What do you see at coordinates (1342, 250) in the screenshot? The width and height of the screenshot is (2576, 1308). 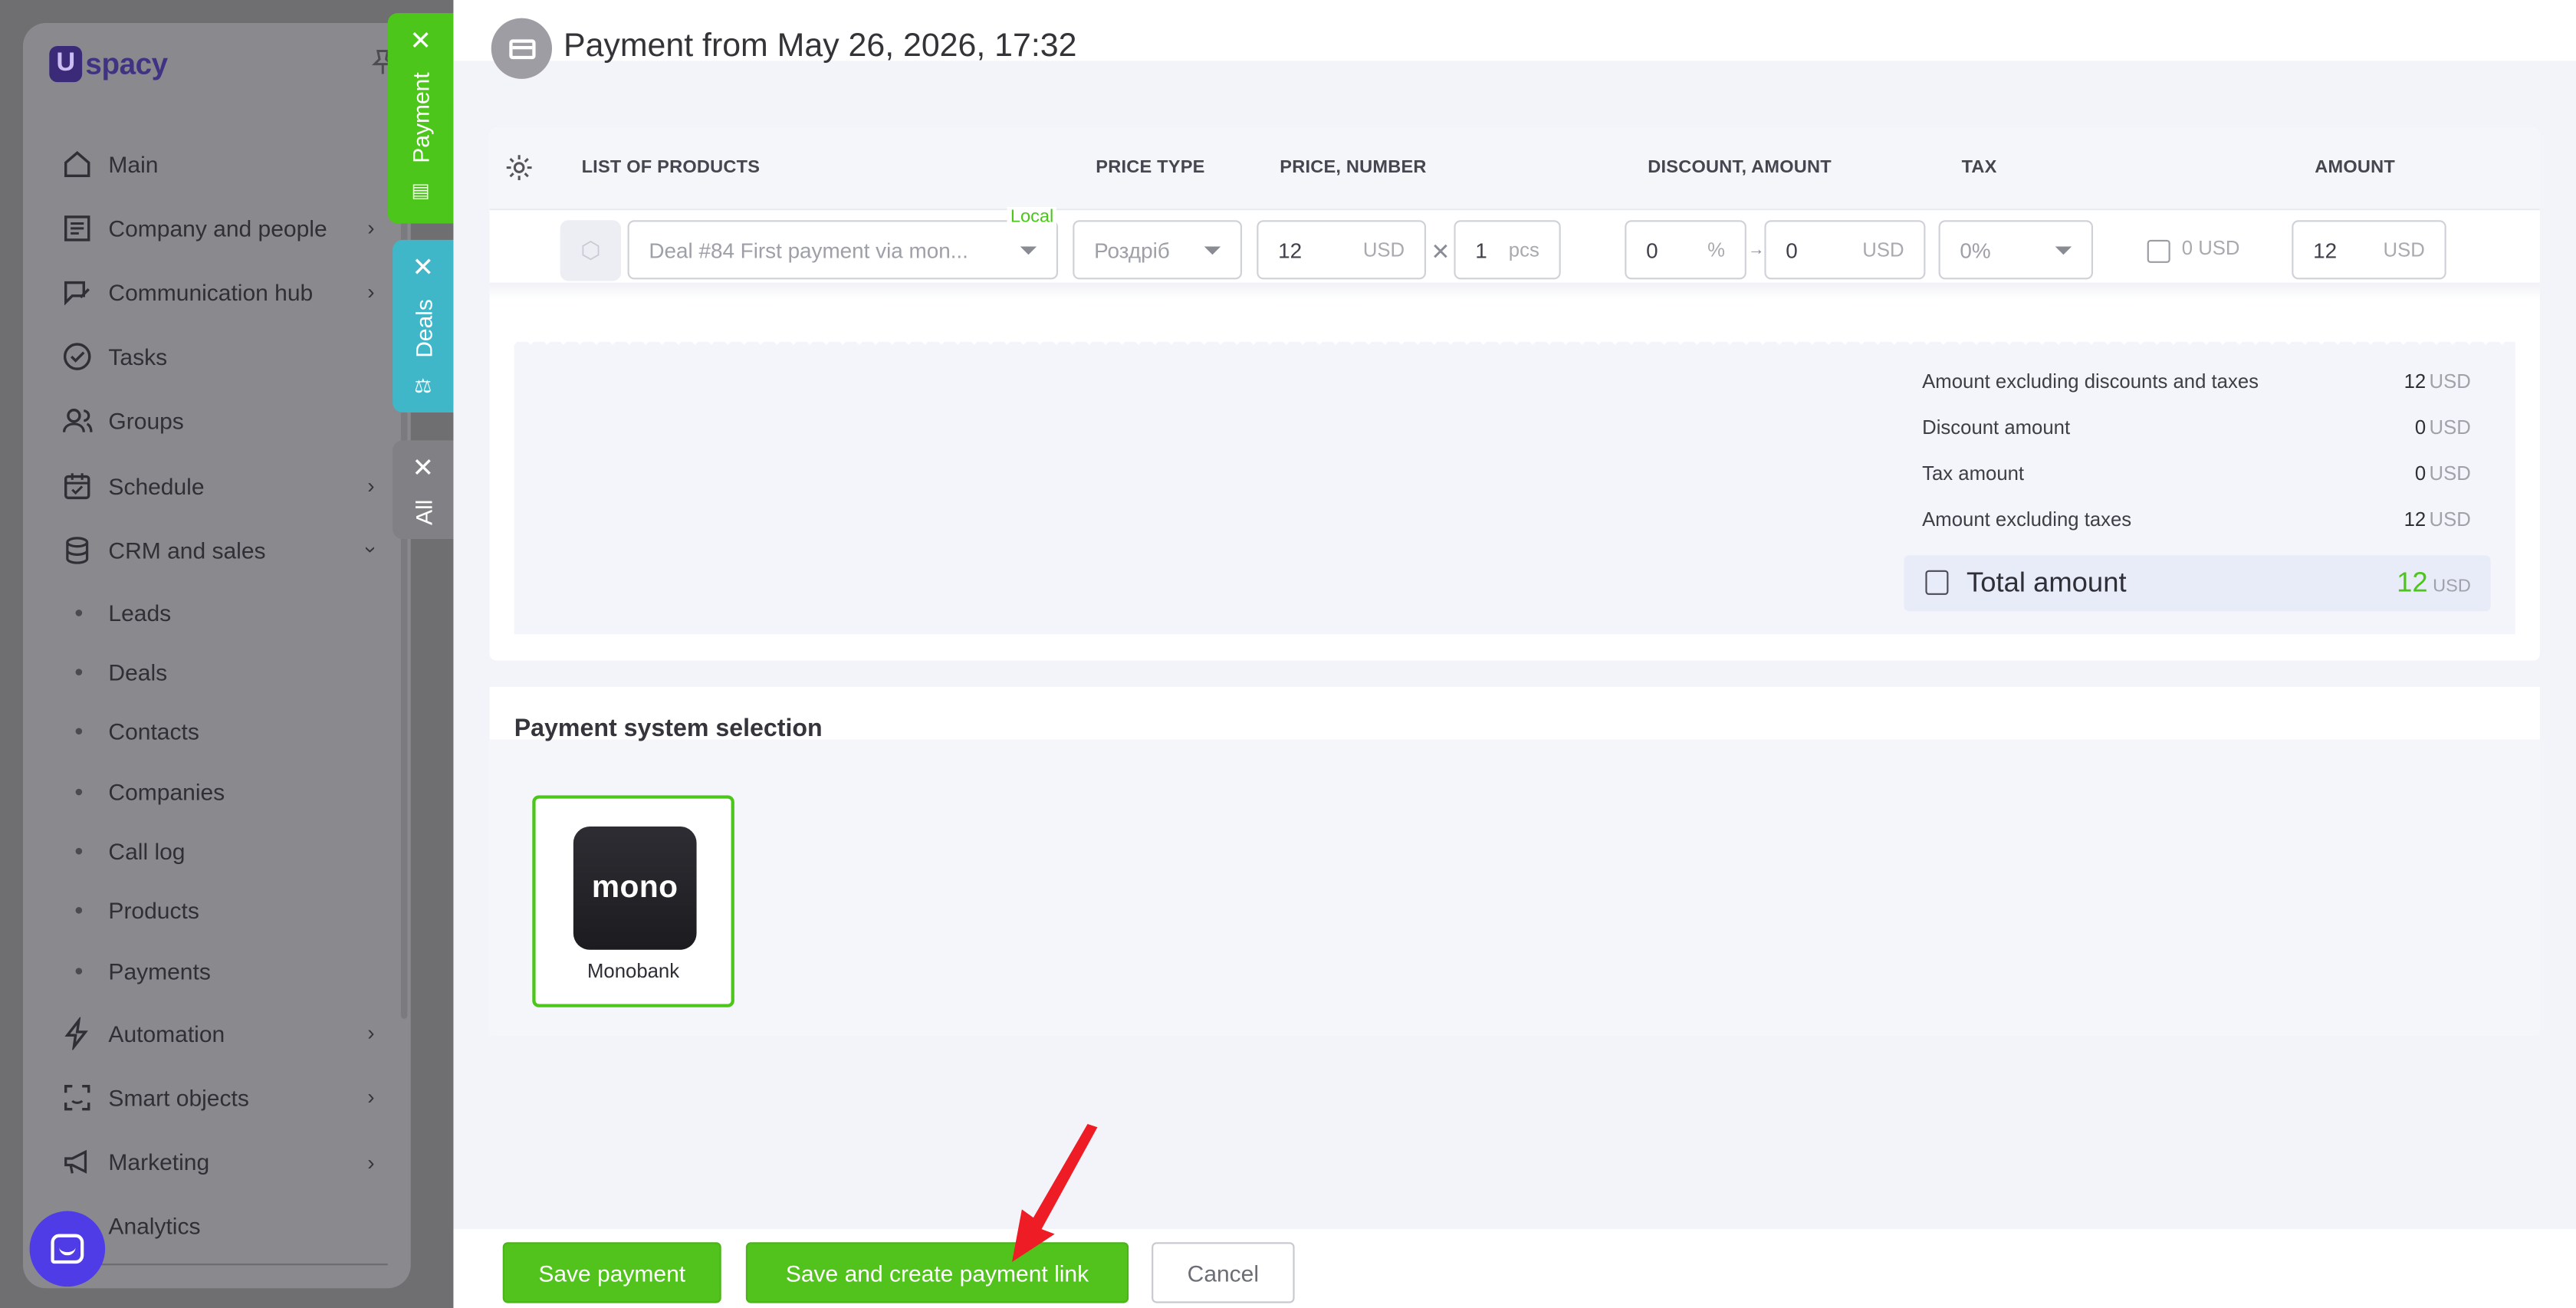 I see `price-input: 12 USD` at bounding box center [1342, 250].